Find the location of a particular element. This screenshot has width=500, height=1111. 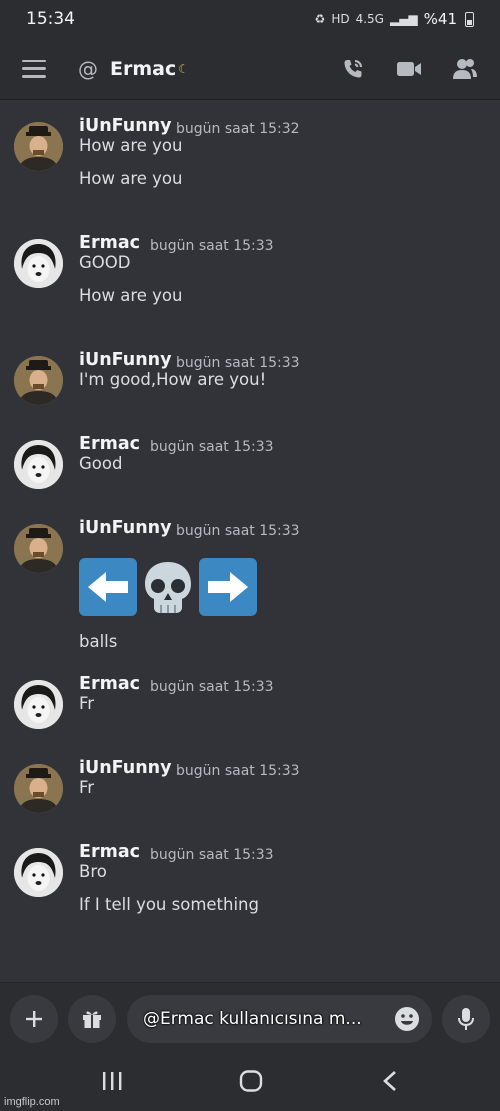

system-navigation-bar: imgflip.com is located at coordinates (250, 1081).